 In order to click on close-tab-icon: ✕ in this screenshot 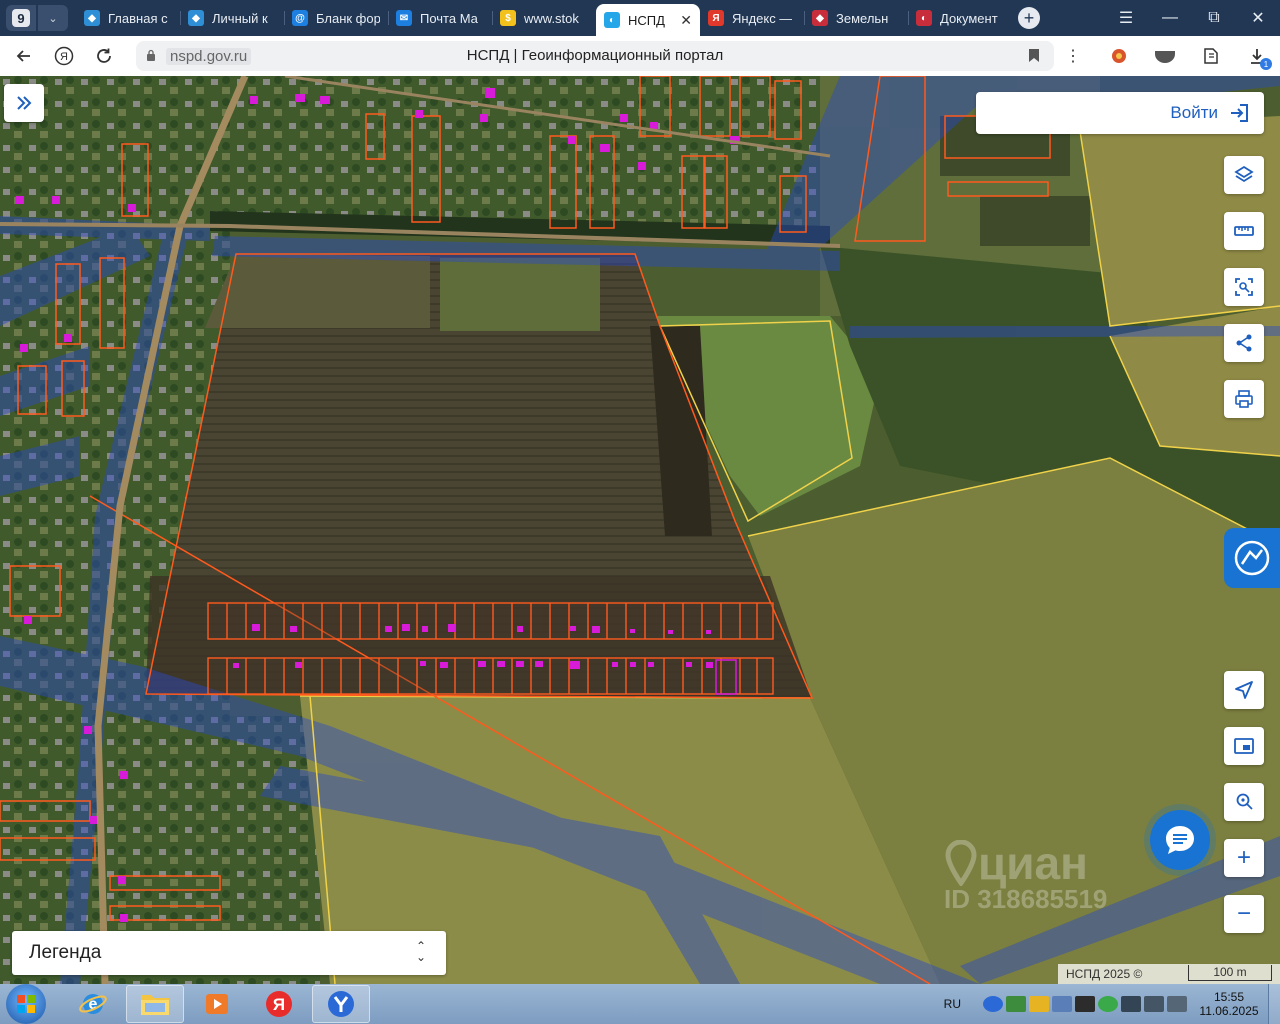, I will do `click(686, 20)`.